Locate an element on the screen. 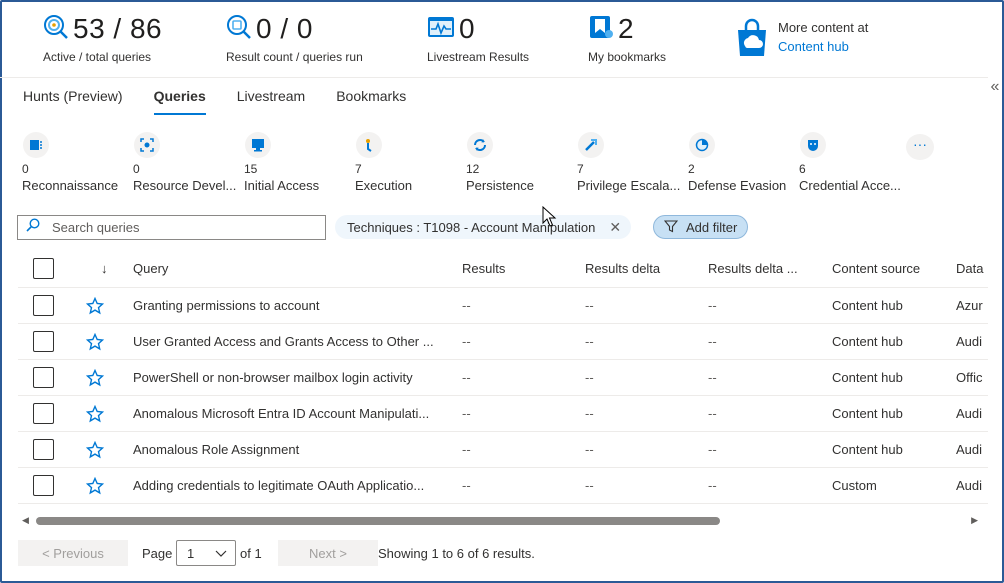 The image size is (1004, 583). content-hub-link: Content hub is located at coordinates (823, 46).